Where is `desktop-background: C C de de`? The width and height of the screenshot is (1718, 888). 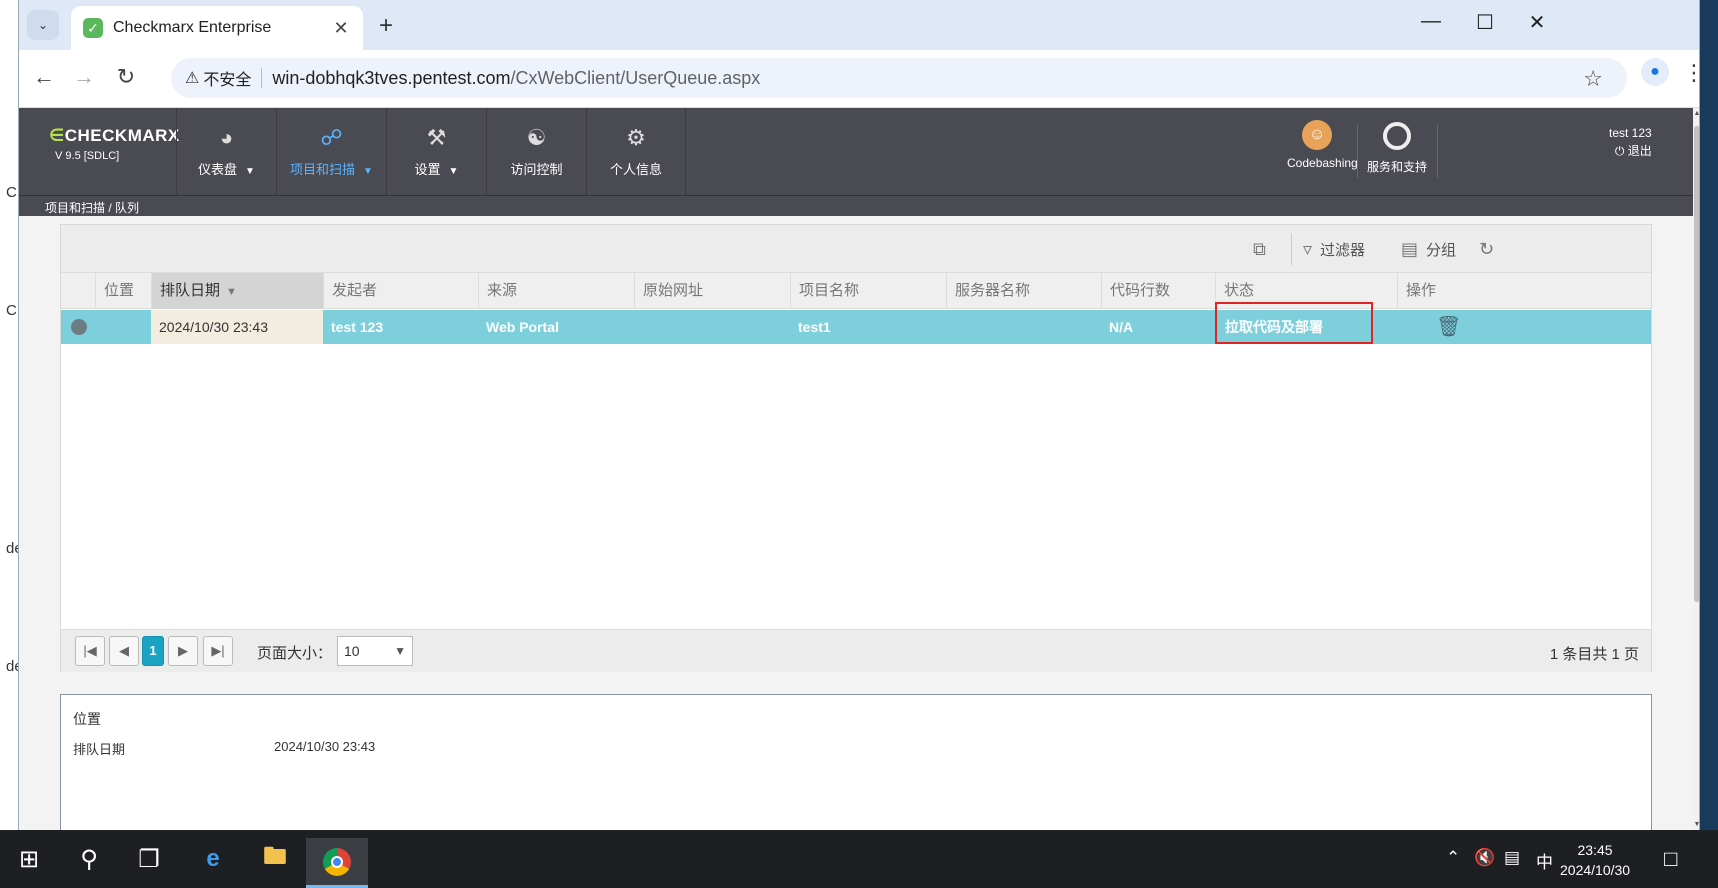 desktop-background: C C de de is located at coordinates (11, 415).